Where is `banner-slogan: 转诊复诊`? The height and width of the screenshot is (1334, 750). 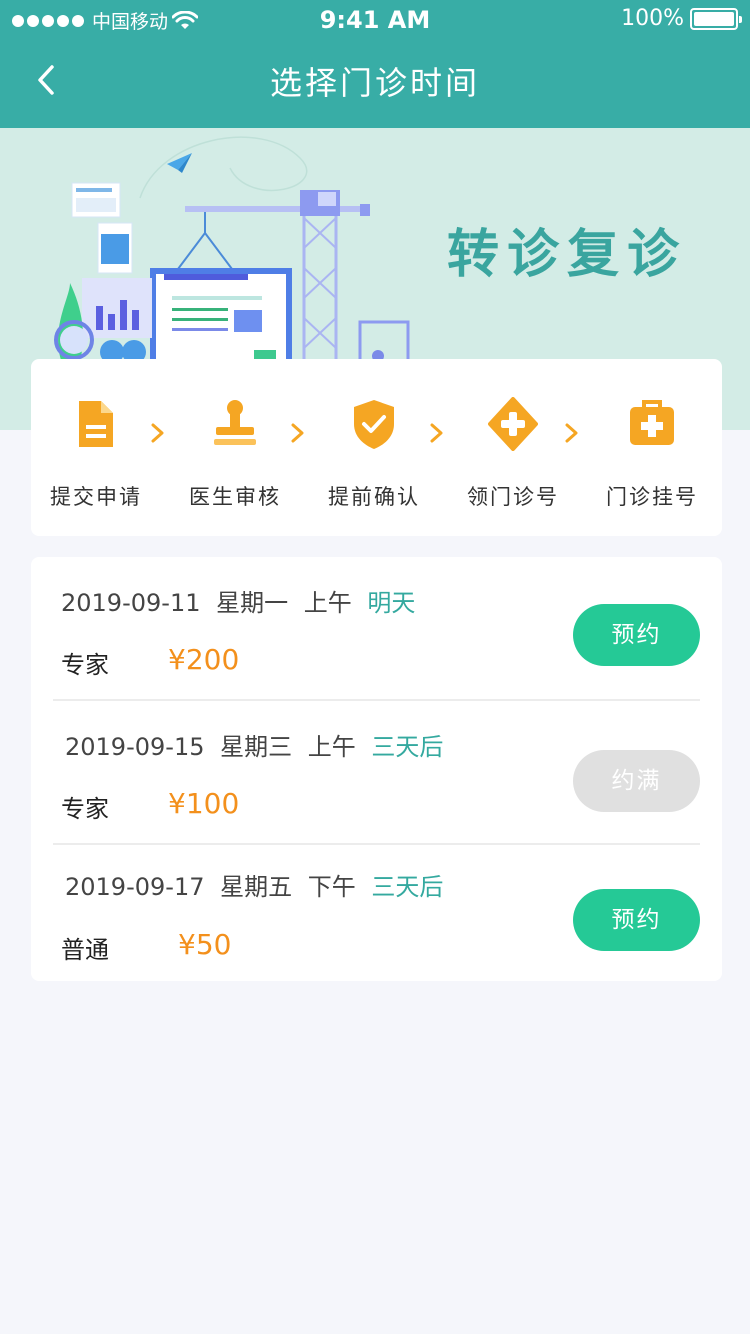 banner-slogan: 转诊复诊 is located at coordinates (567, 255).